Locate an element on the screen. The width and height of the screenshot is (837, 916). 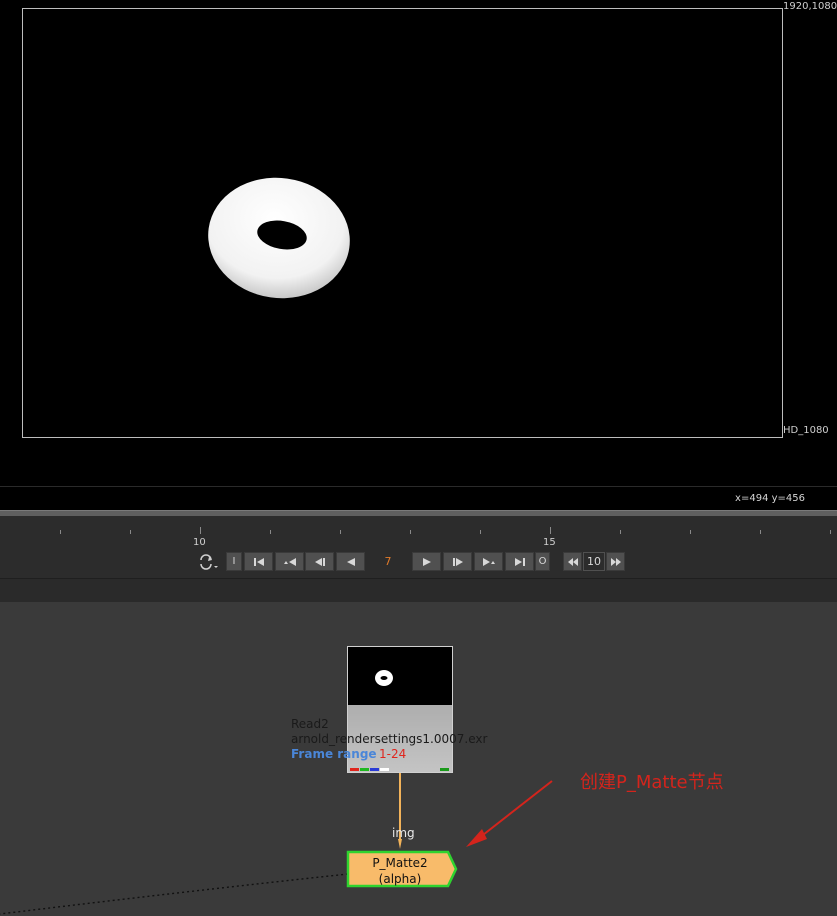
format-name-label: HD_1080 is located at coordinates (806, 430).